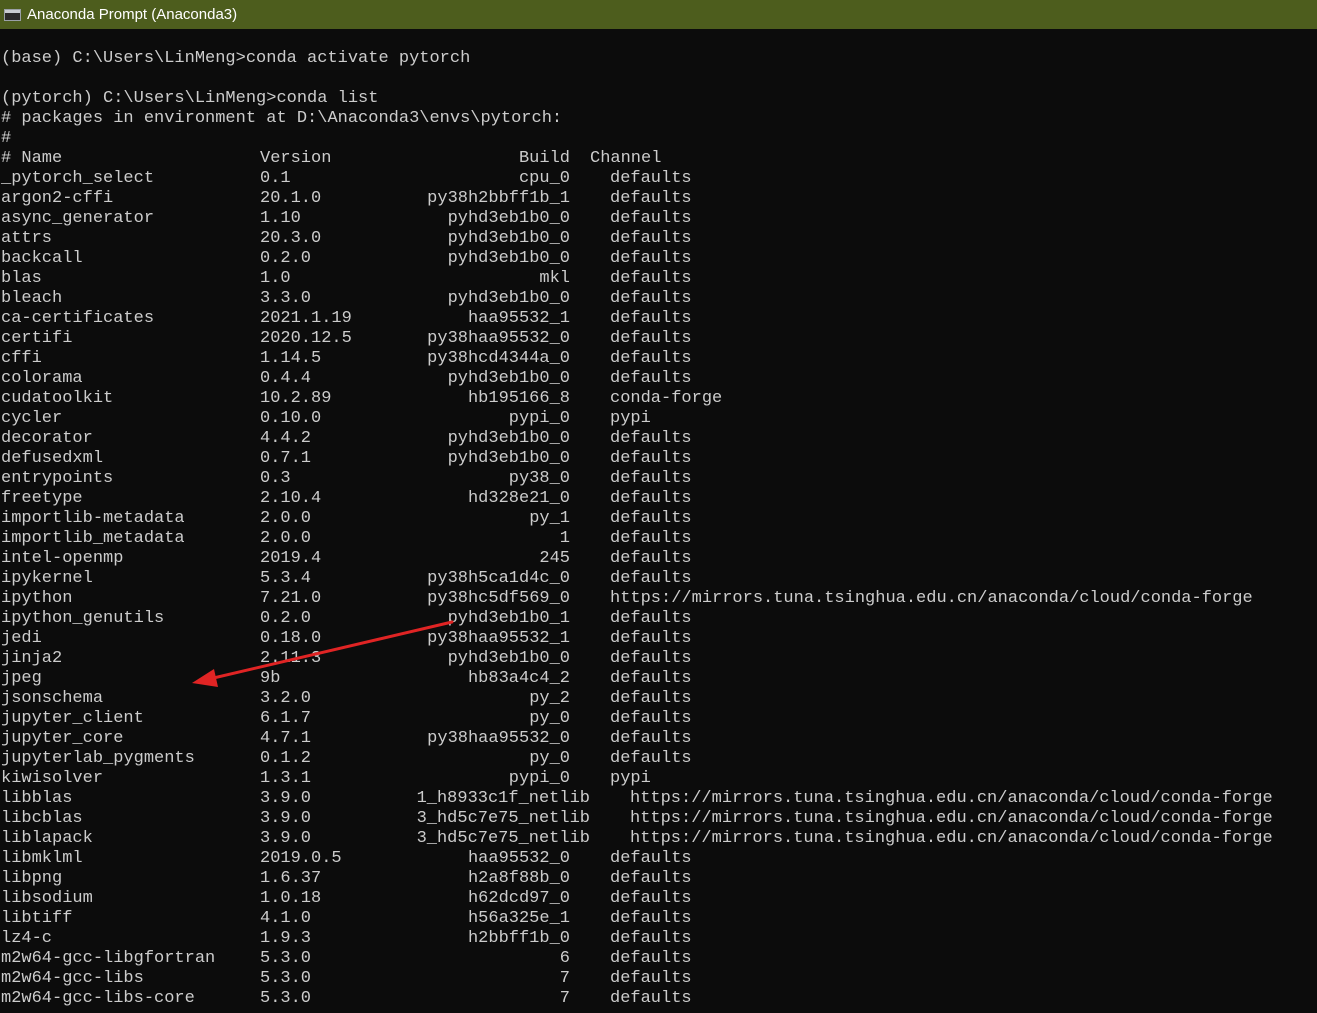  Describe the element at coordinates (656, 399) in the screenshot. I see `package-row: cudatoolkit 10.2.89 hb195166_8 conda-forge` at that location.